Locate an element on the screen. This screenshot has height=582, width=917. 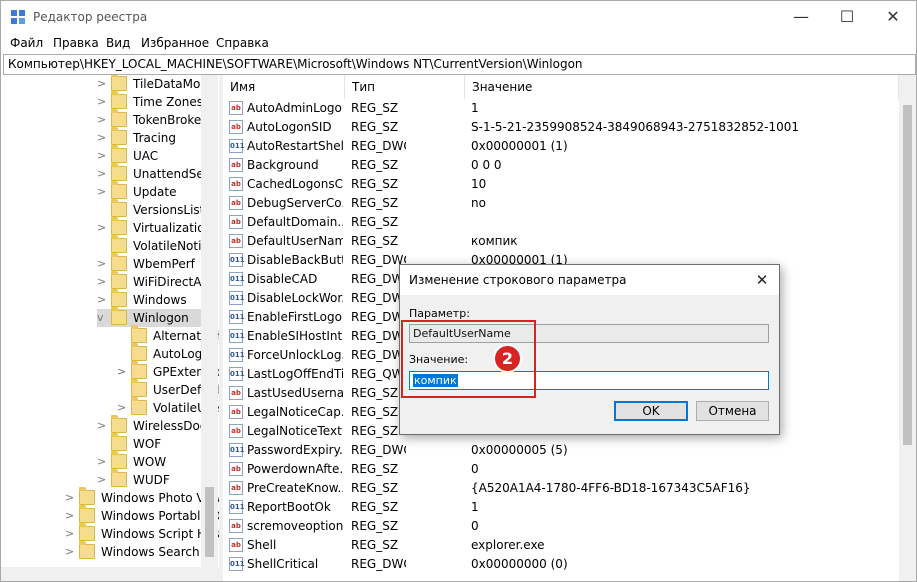
table-row: ab Background REG_SZ 0 0 0 is located at coordinates (561, 165).